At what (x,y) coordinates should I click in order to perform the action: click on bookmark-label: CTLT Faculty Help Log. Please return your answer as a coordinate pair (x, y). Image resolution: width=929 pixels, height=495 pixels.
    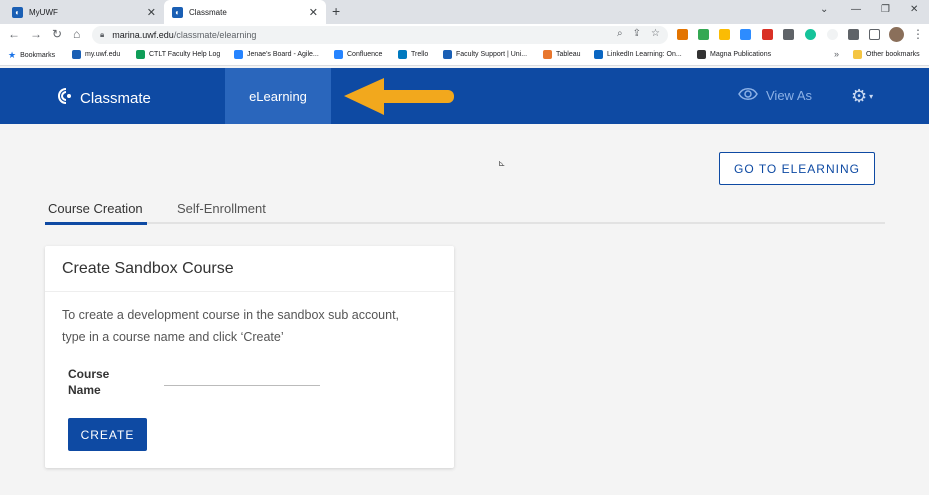
    Looking at the image, I should click on (185, 54).